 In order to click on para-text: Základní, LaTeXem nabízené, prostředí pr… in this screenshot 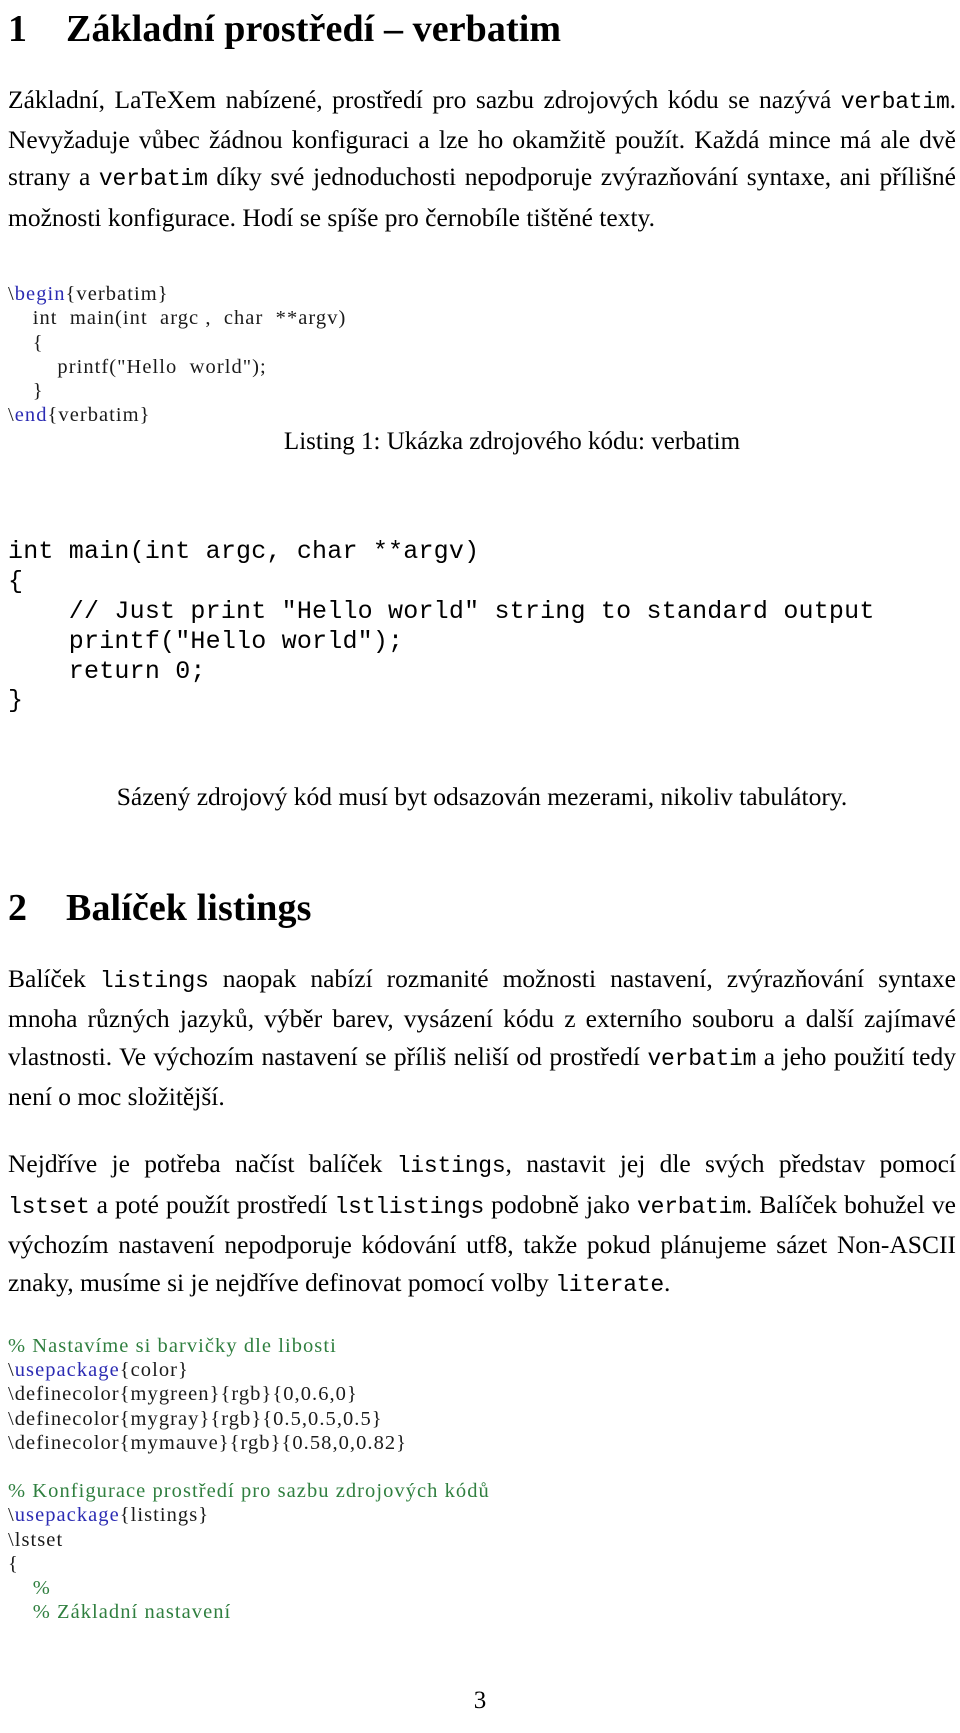, I will do `click(424, 99)`.